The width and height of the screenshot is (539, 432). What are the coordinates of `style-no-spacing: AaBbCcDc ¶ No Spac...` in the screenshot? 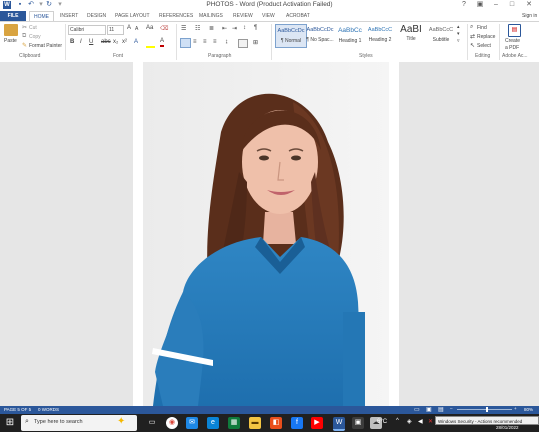 It's located at (320, 35).